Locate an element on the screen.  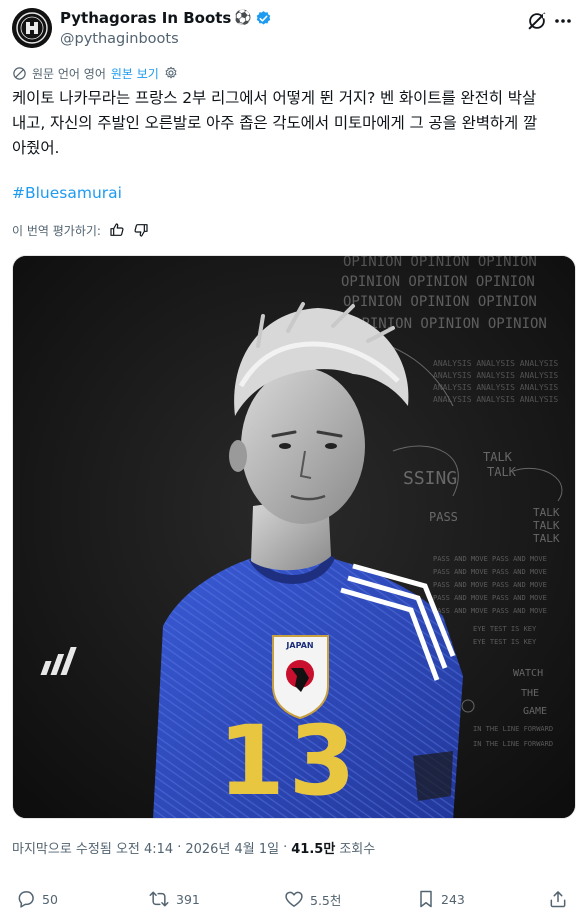
thumbs-down-icon is located at coordinates (141, 230).